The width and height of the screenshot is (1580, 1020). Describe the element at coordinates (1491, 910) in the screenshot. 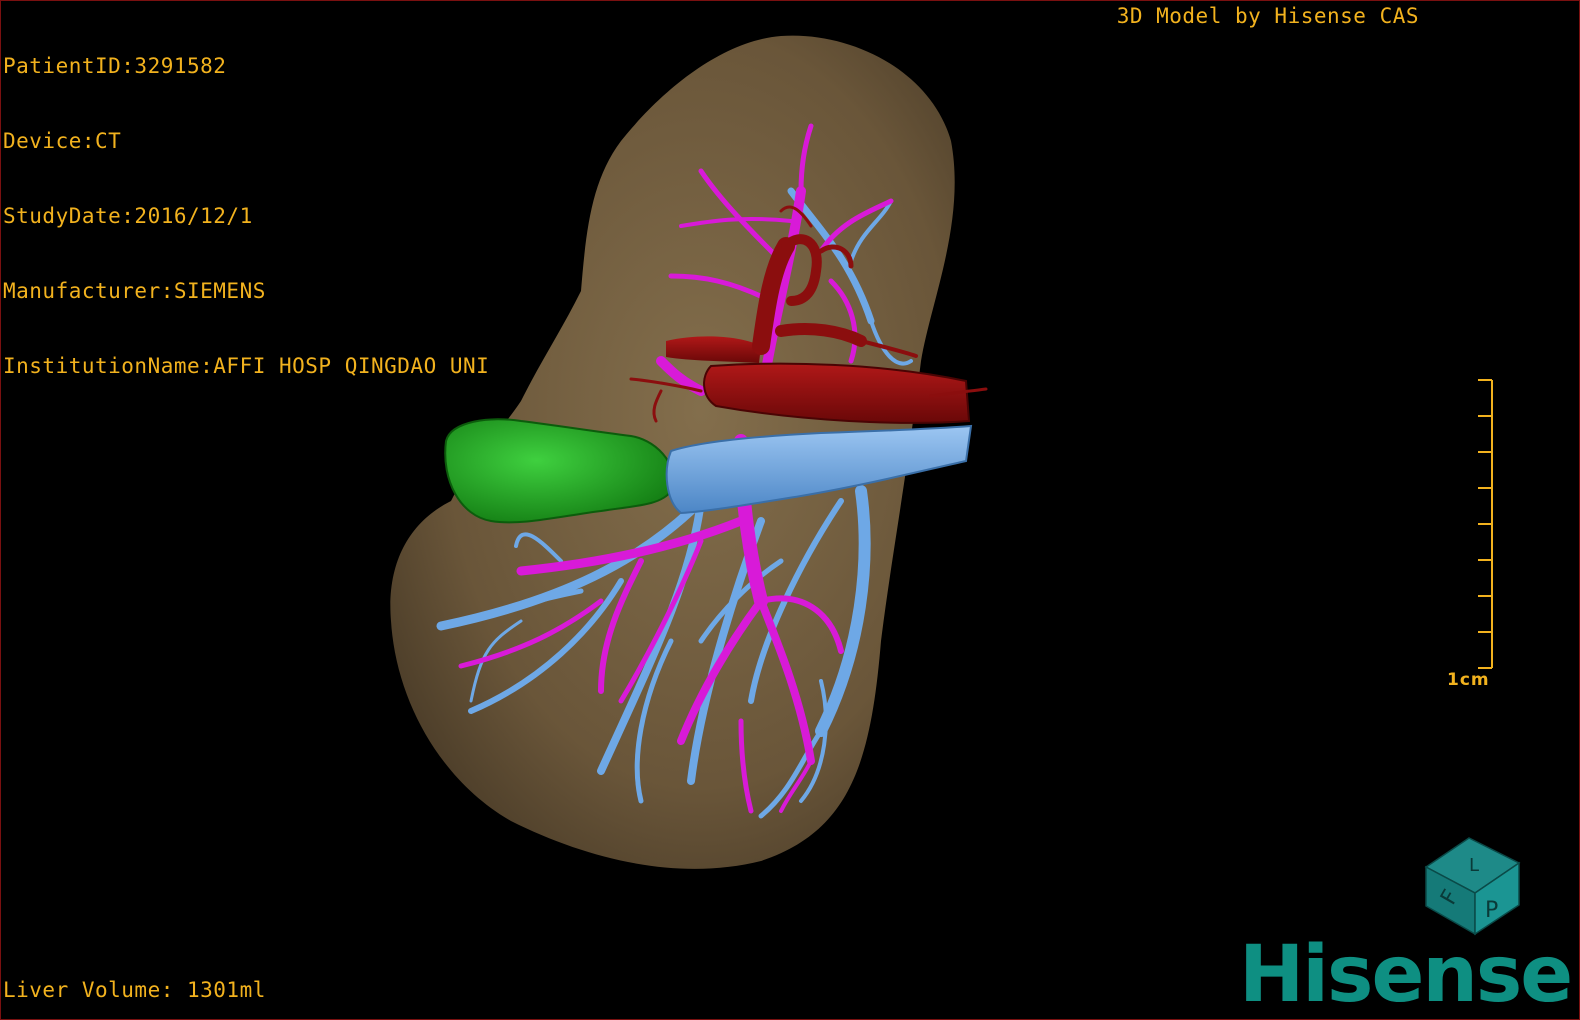

I see `cube-face-right: P` at that location.